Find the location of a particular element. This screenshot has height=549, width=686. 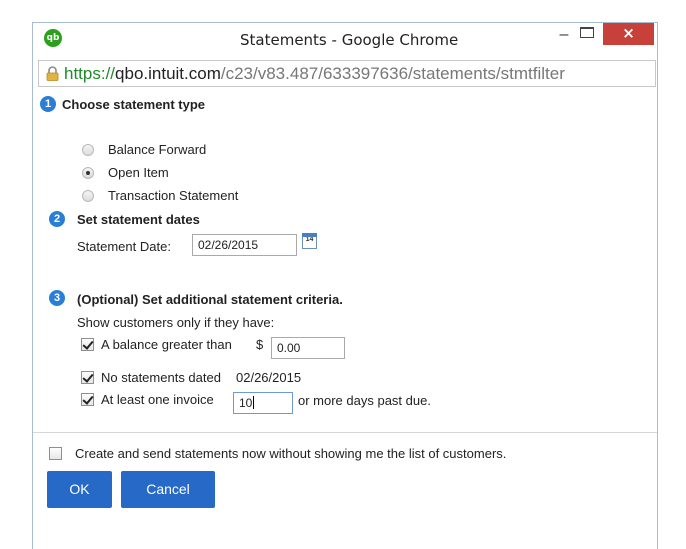

statement-date-input: 02/26/2015 is located at coordinates (244, 245).